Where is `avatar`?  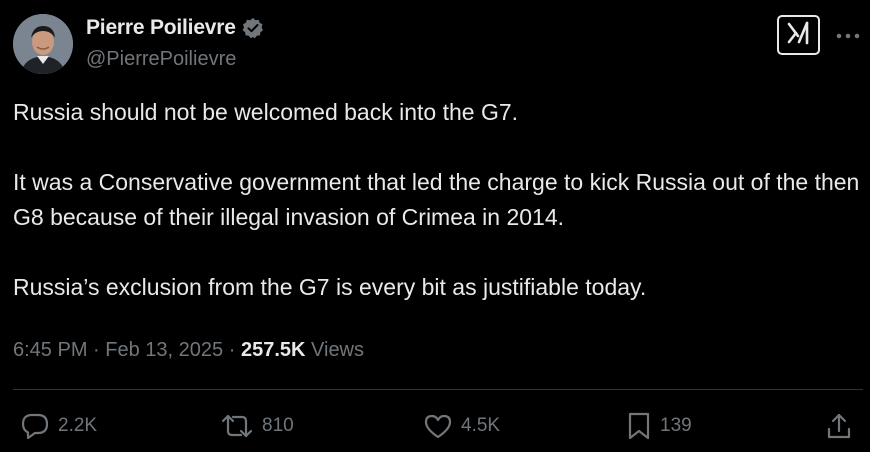
avatar is located at coordinates (43, 44).